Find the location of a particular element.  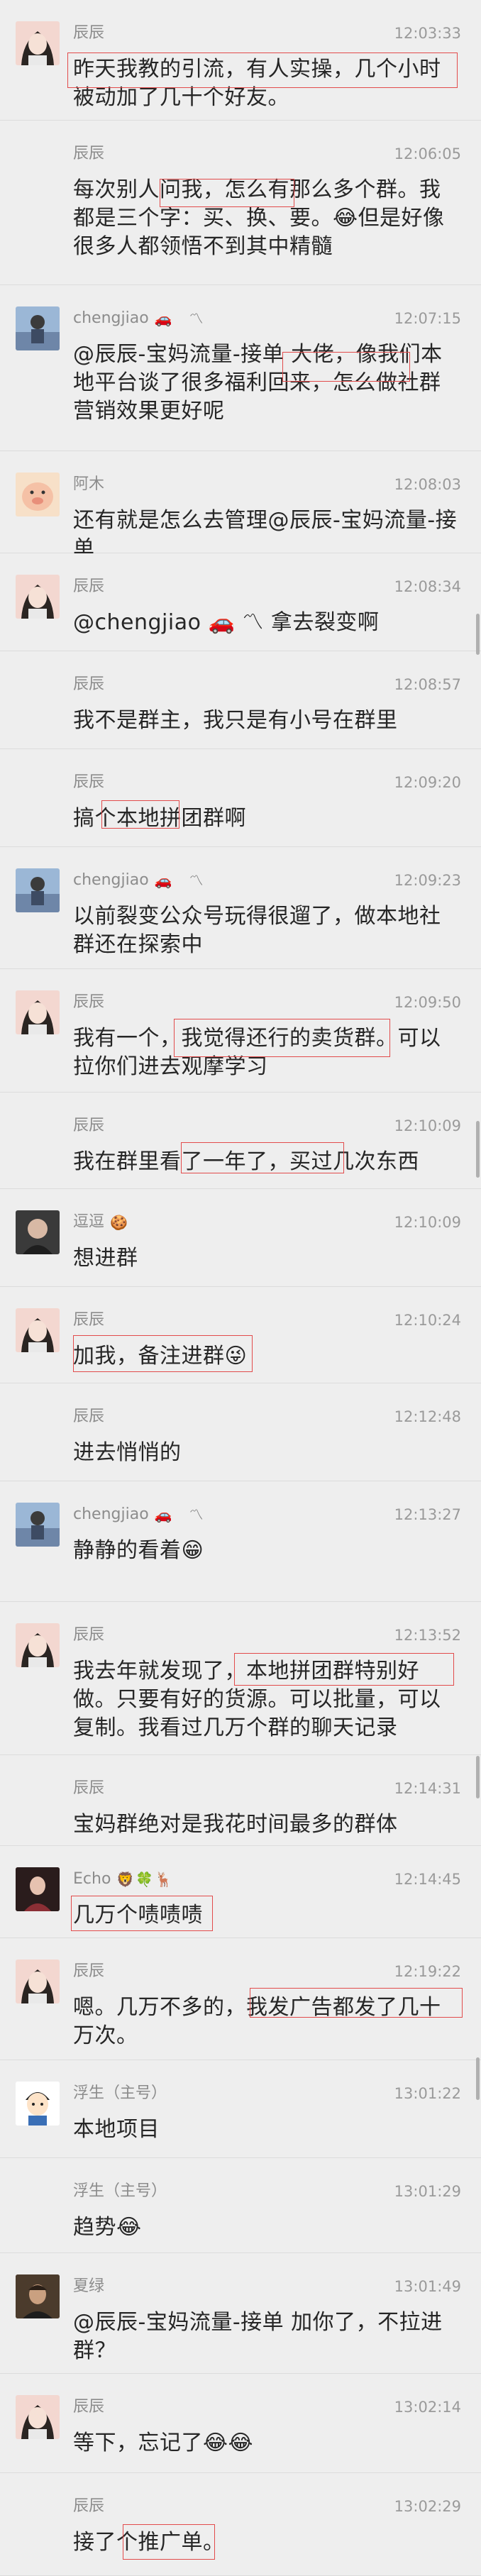

chat-message: 辰辰 12:14:31 宝妈群绝对是我花时间最多的群体 is located at coordinates (240, 1800).